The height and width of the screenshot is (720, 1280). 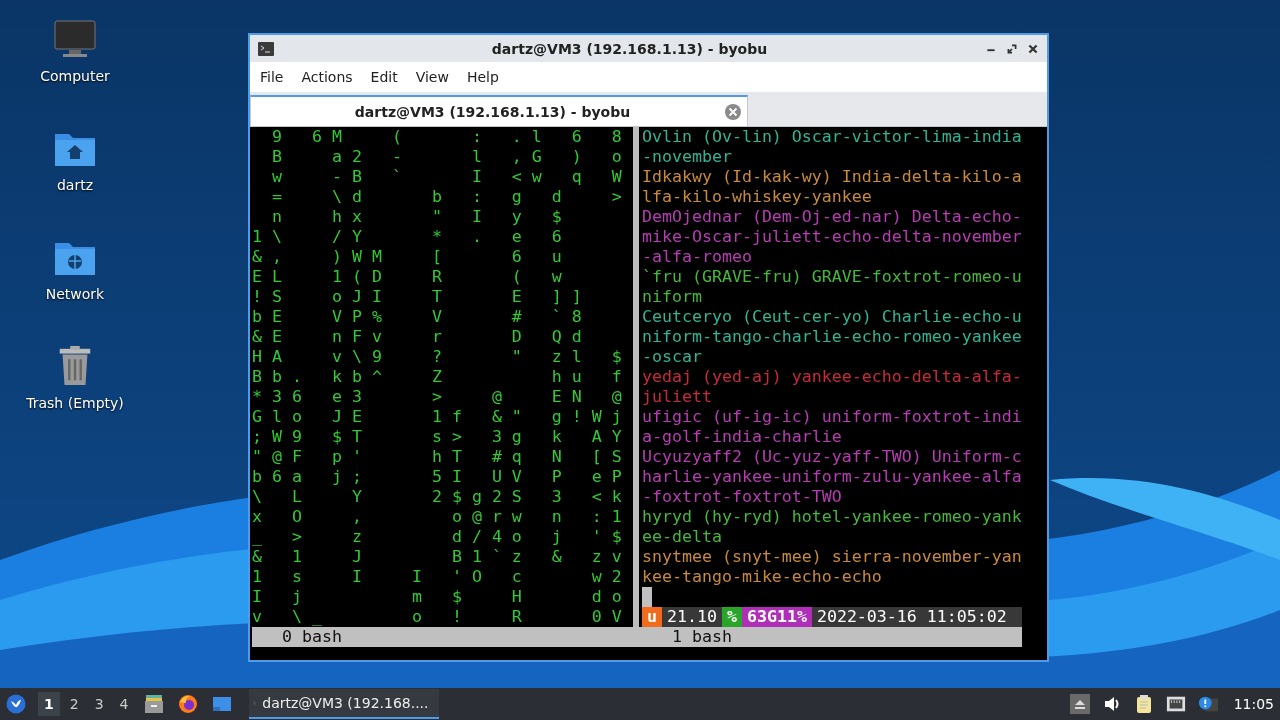 What do you see at coordinates (832, 237) in the screenshot?
I see `output-line: DemOjednar (Dem-Oj-ed-nar) Delta-echo-mike-Oscar-juliett-echo-delta-november-alfa-romeo` at bounding box center [832, 237].